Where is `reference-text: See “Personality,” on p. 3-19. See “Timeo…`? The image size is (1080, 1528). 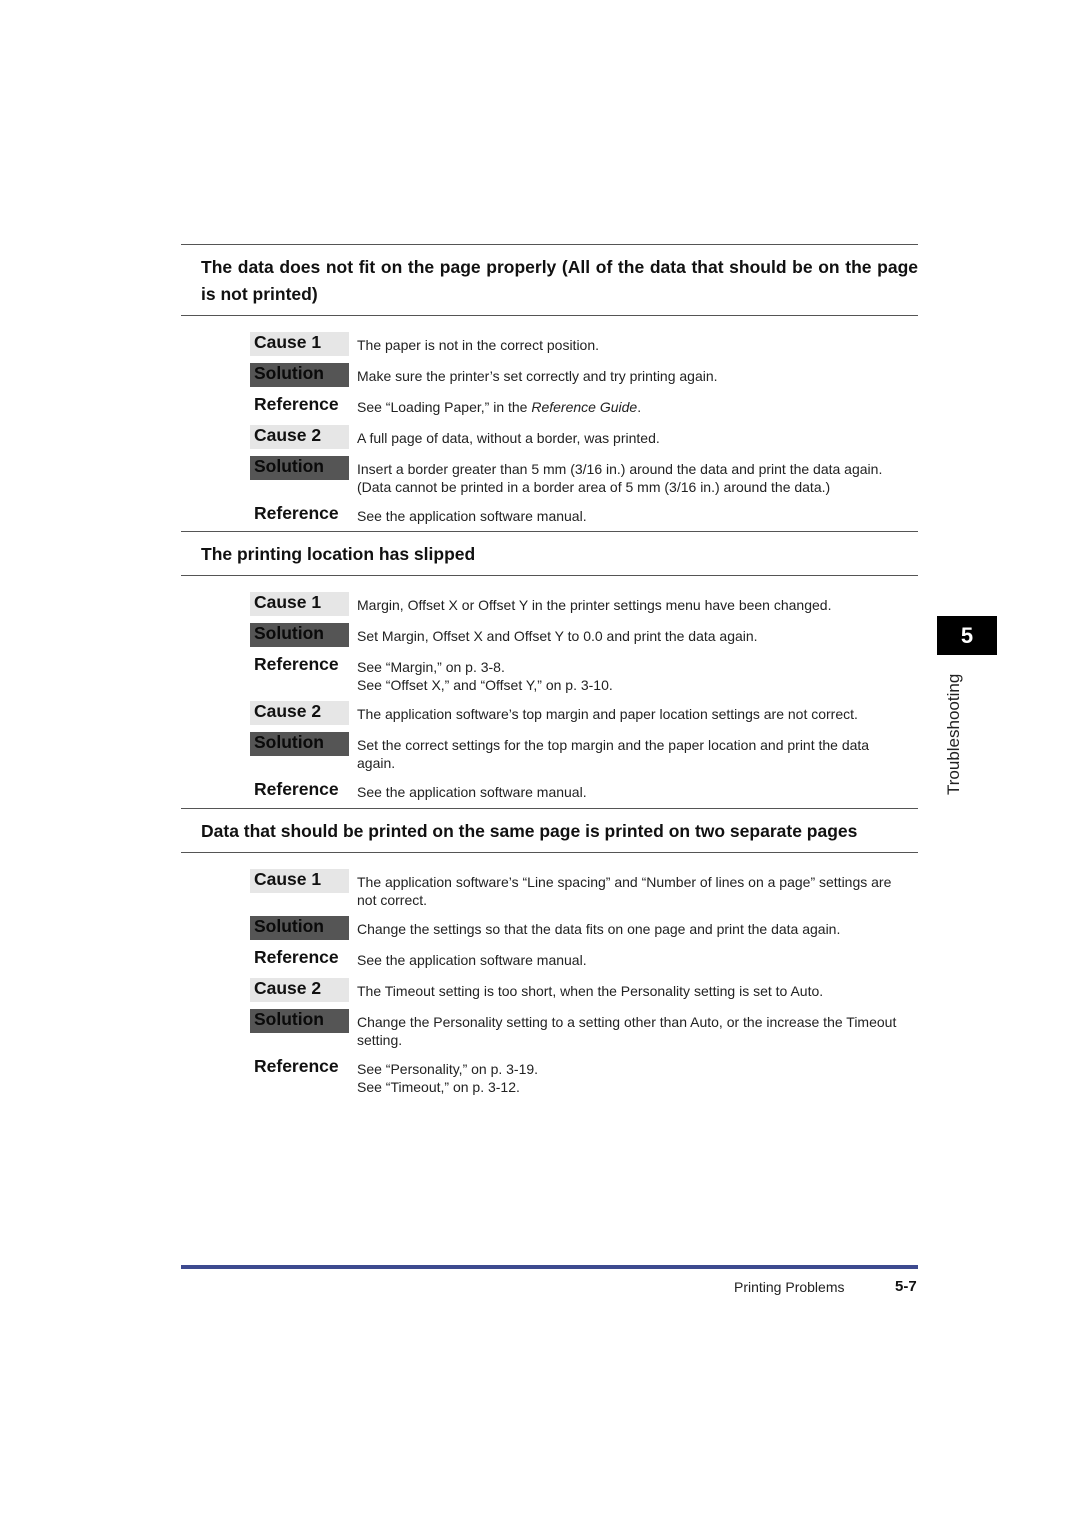 reference-text: See “Personality,” on p. 3-19. See “Timeo… is located at coordinates (637, 1076).